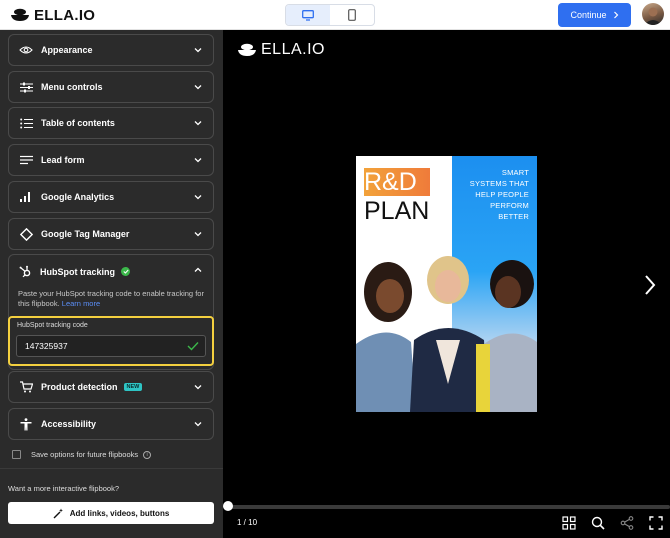 The height and width of the screenshot is (538, 670). I want to click on panel-product-detection: Product detection NEW, so click(111, 387).